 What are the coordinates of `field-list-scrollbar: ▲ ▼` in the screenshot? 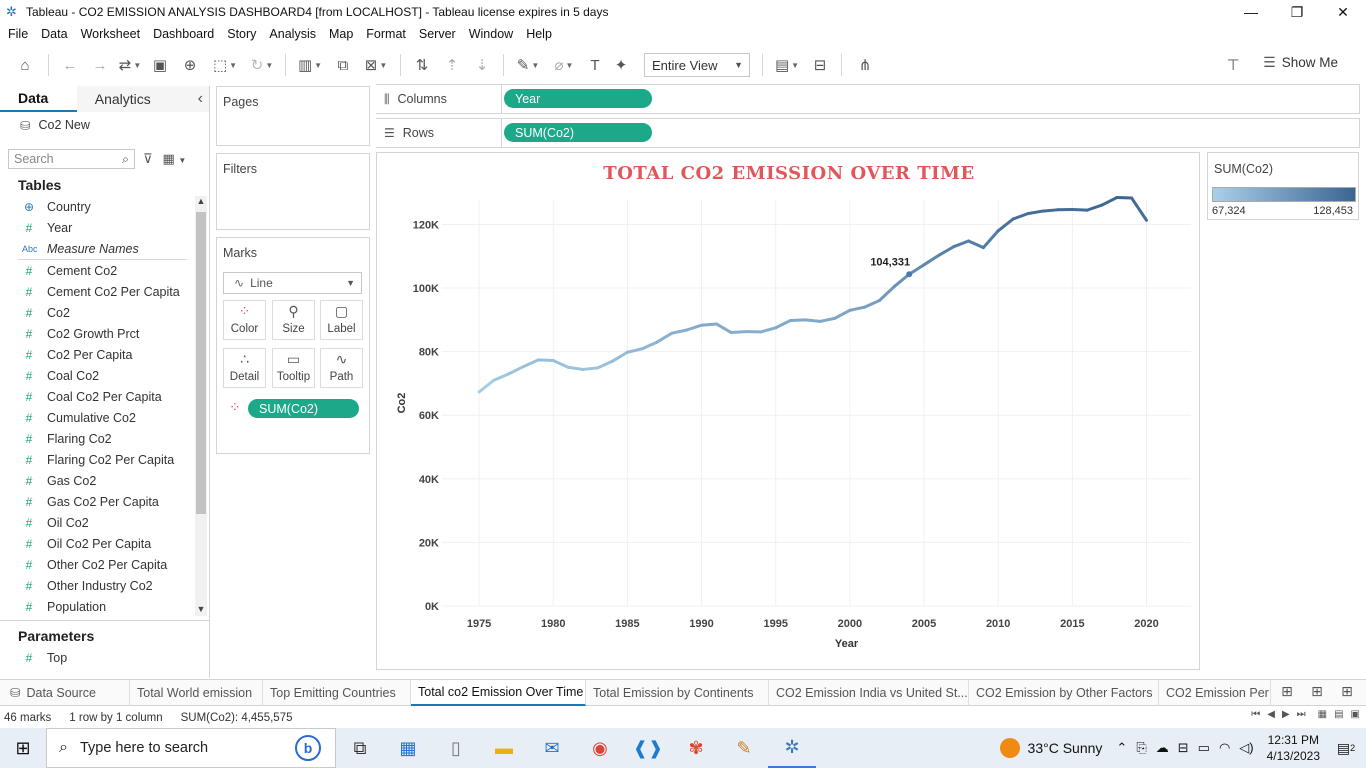 It's located at (201, 406).